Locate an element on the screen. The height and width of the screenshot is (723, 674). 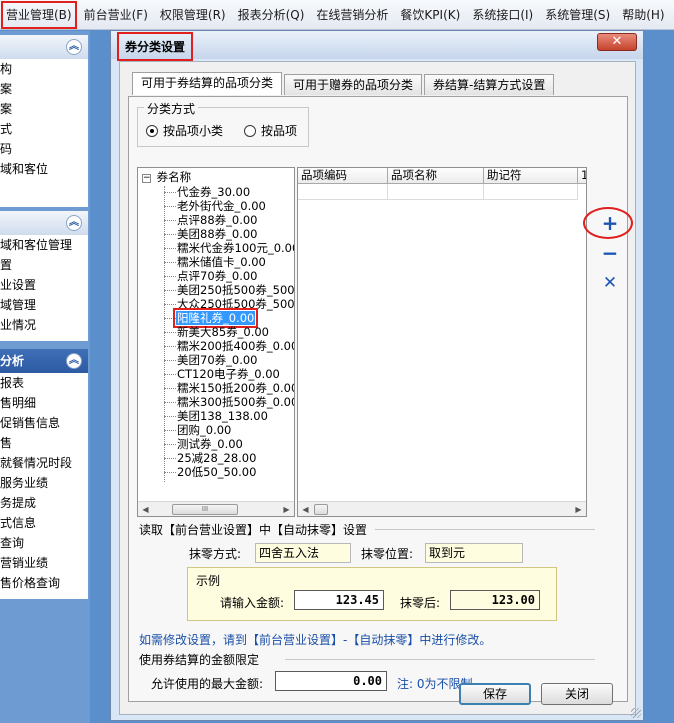
grid-header-code: 品项编码 is located at coordinates (343, 176).